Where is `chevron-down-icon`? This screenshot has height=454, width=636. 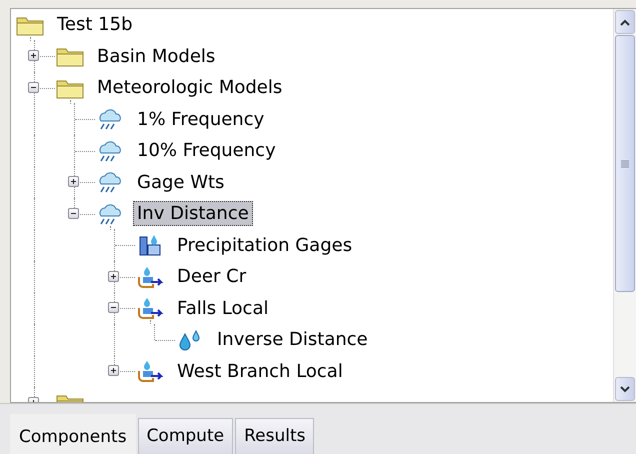 chevron-down-icon is located at coordinates (625, 389).